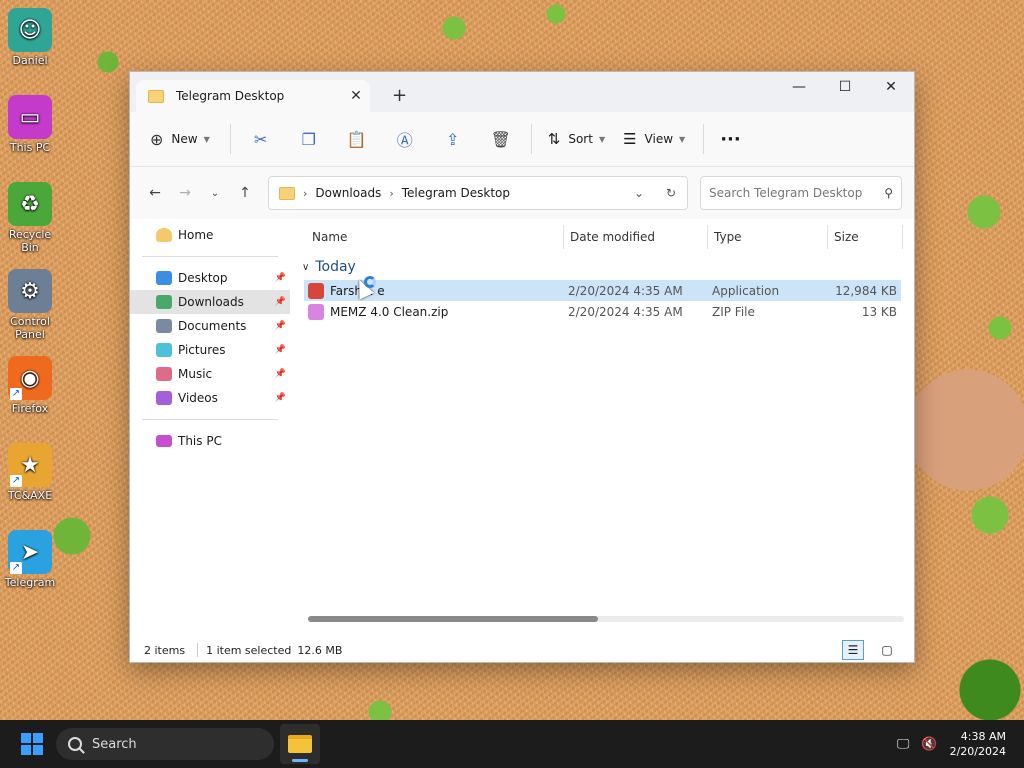 The image size is (1024, 768). Describe the element at coordinates (230, 96) in the screenshot. I see `tab-title: Telegram Desktop` at that location.